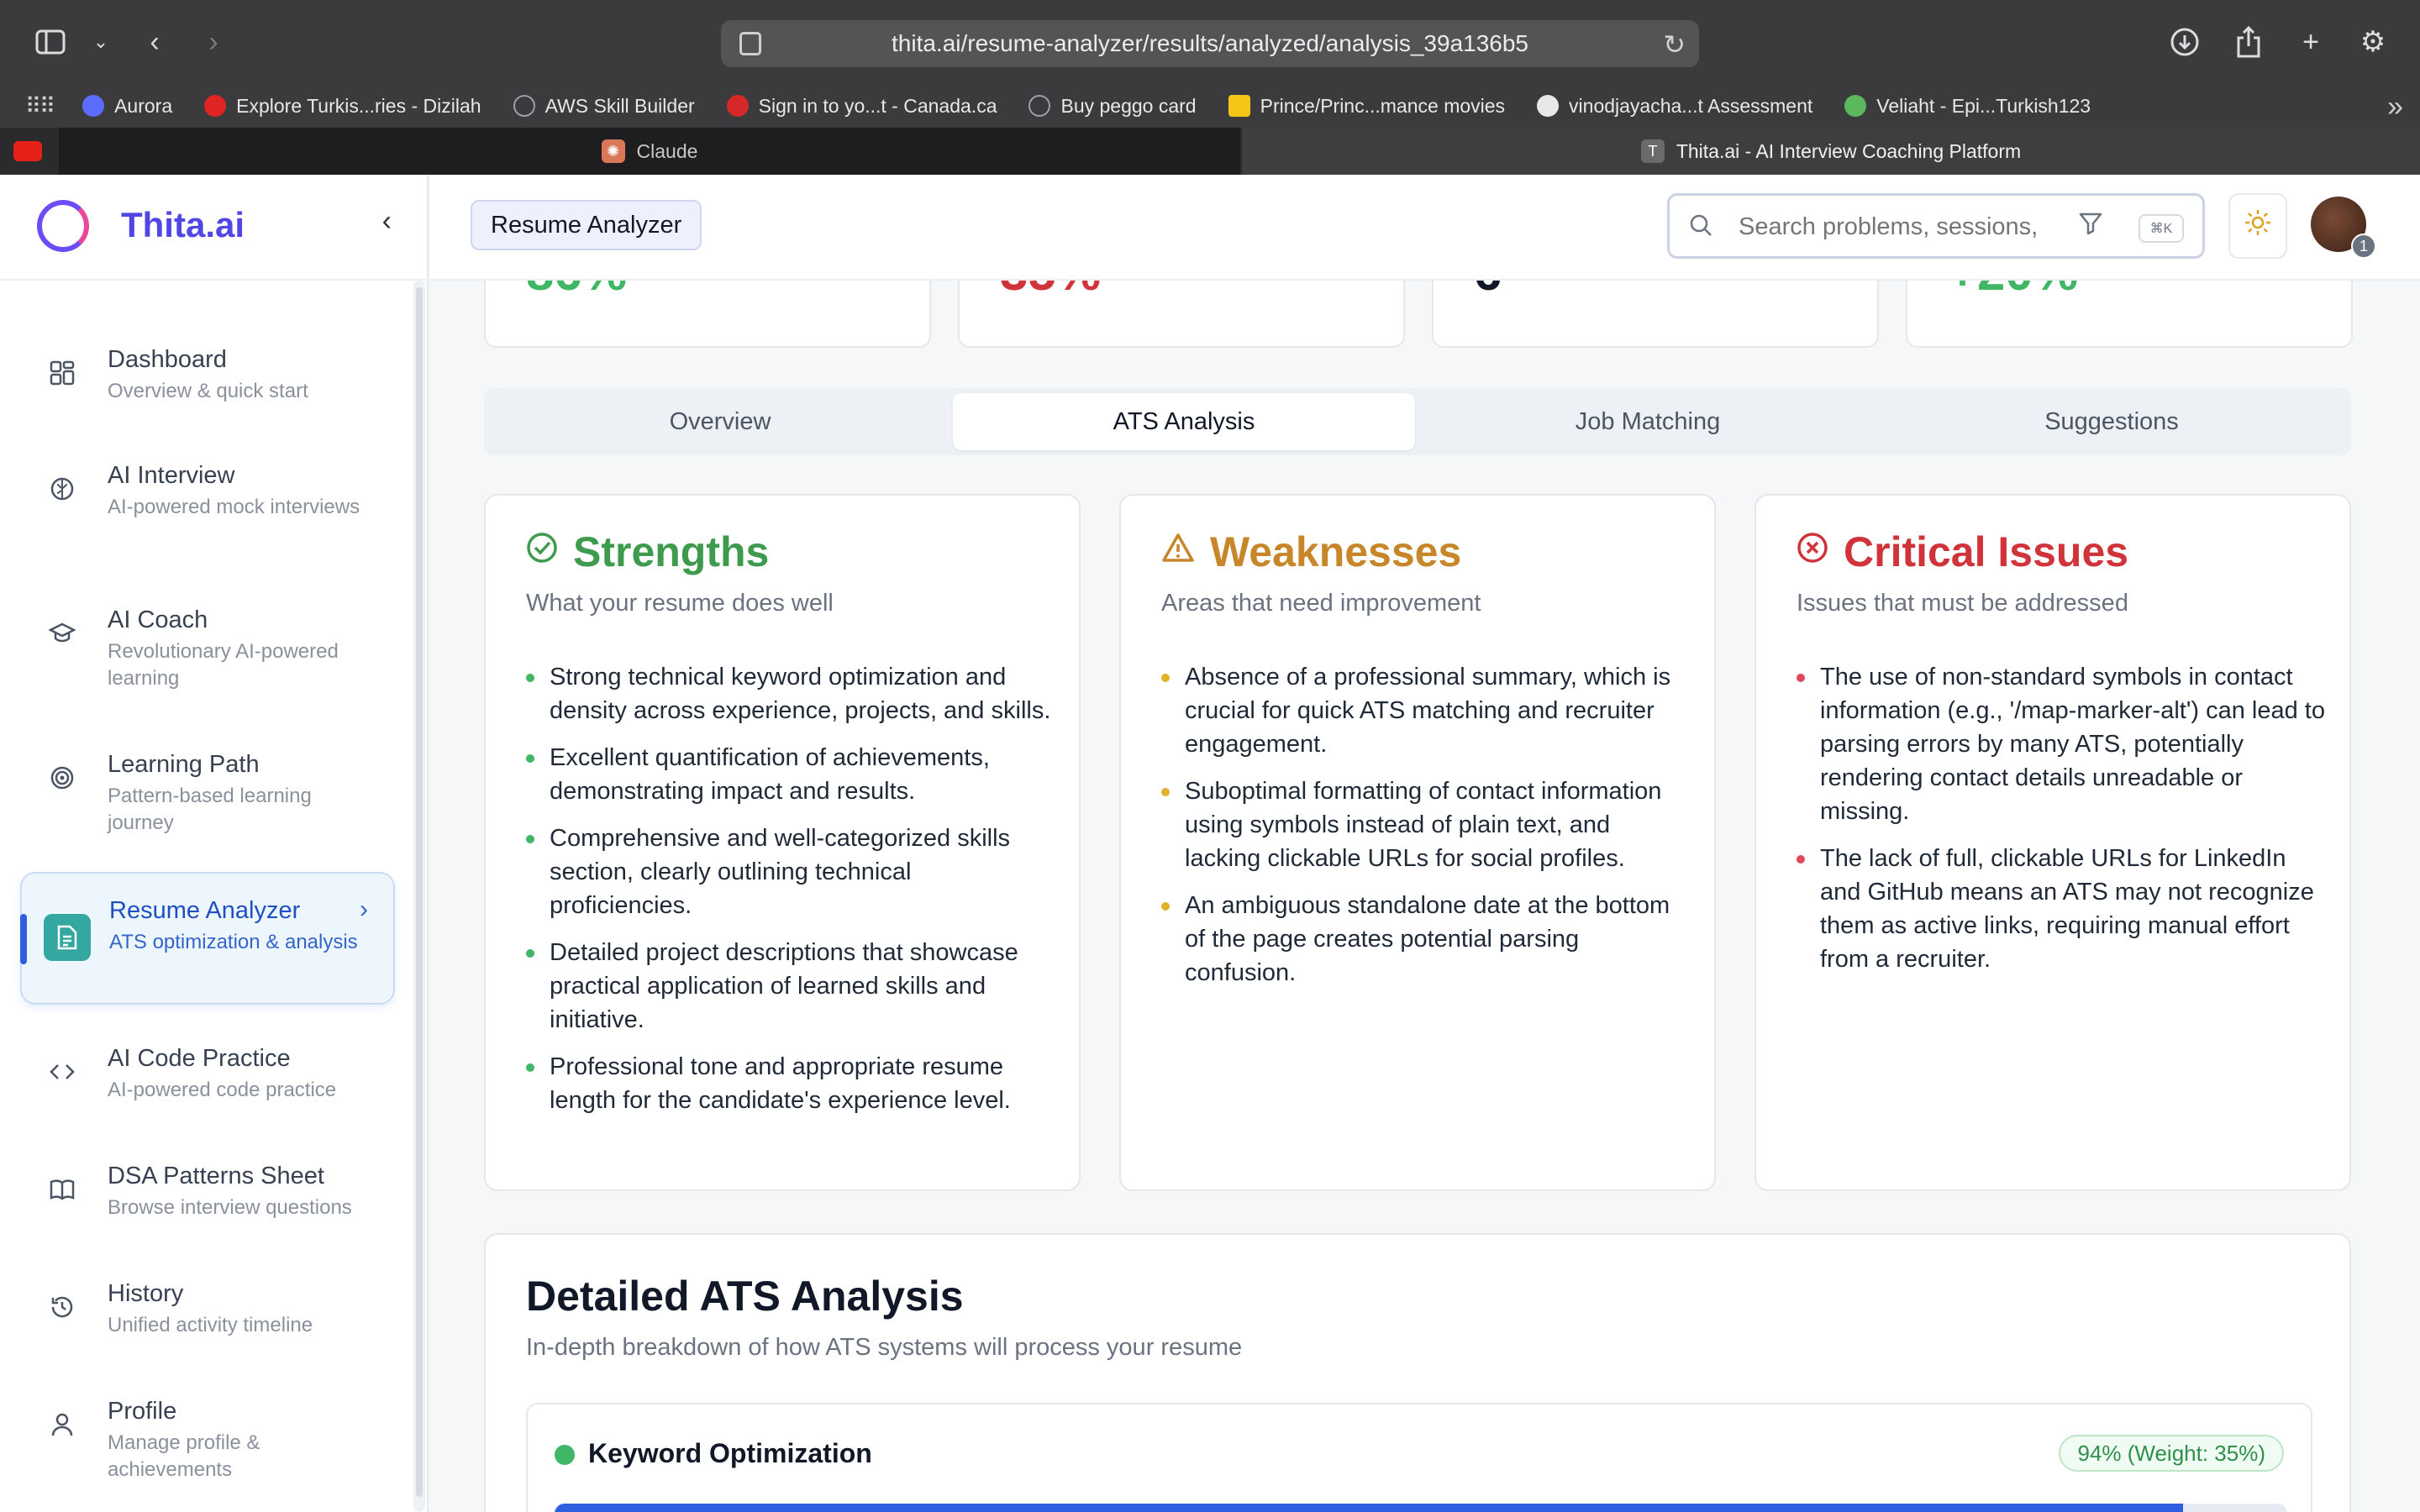 The height and width of the screenshot is (1512, 2420). What do you see at coordinates (1369, 1508) in the screenshot?
I see `keyword-progress-fill` at bounding box center [1369, 1508].